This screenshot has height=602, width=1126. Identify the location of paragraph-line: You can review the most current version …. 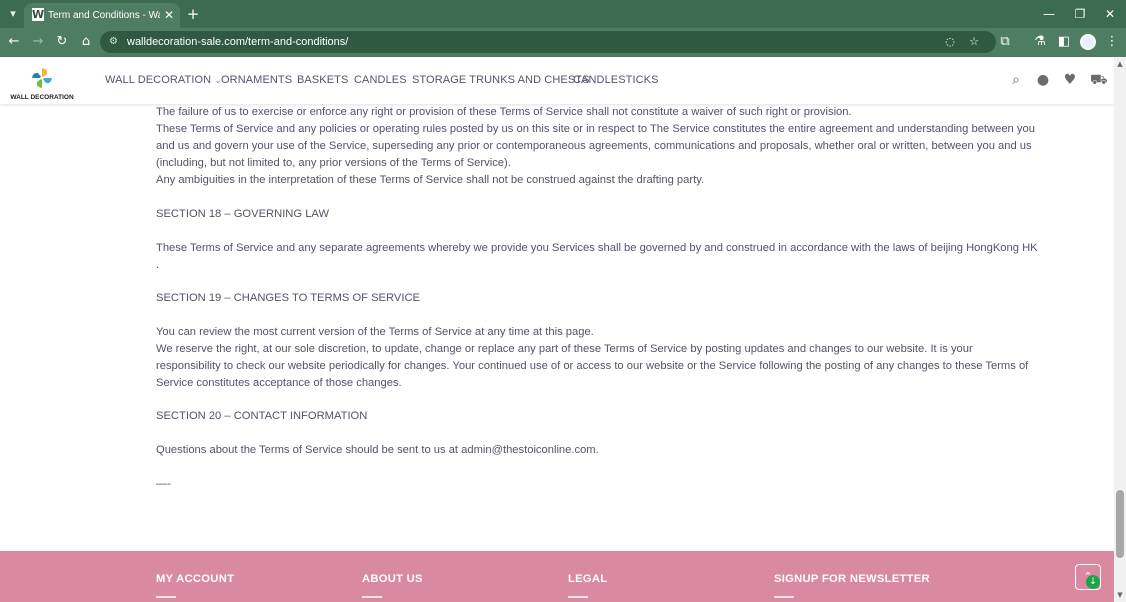
(375, 332).